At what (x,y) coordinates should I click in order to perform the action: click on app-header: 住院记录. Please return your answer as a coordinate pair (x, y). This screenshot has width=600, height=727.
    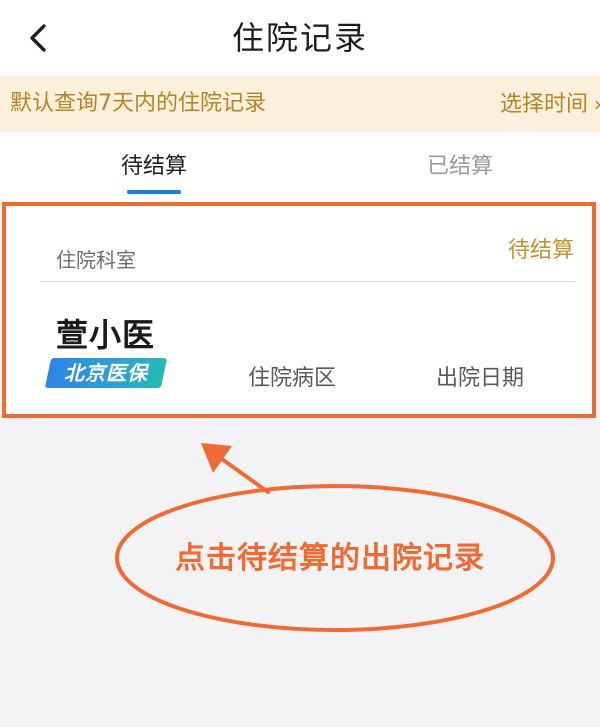
    Looking at the image, I should click on (300, 38).